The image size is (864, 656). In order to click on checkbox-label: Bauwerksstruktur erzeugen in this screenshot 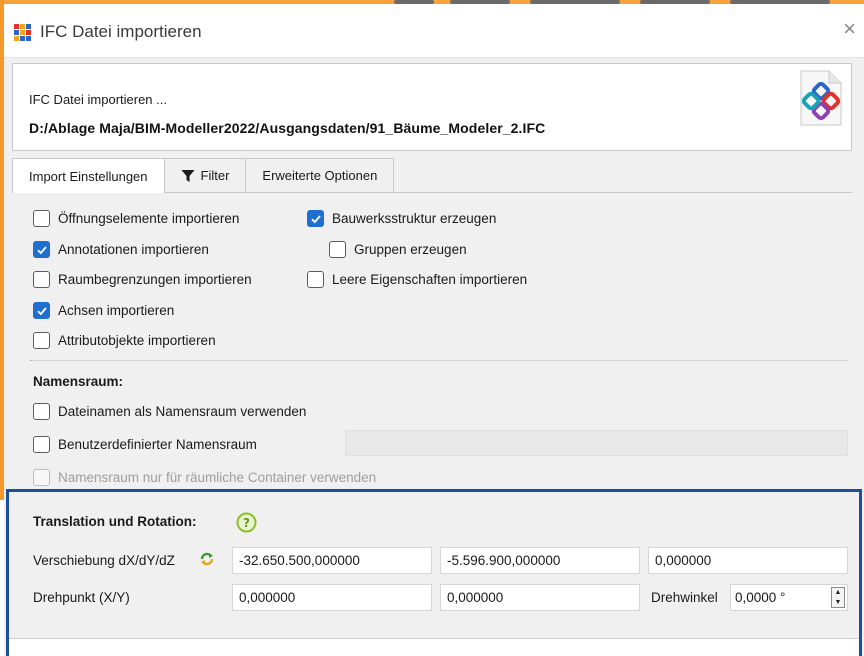, I will do `click(414, 218)`.